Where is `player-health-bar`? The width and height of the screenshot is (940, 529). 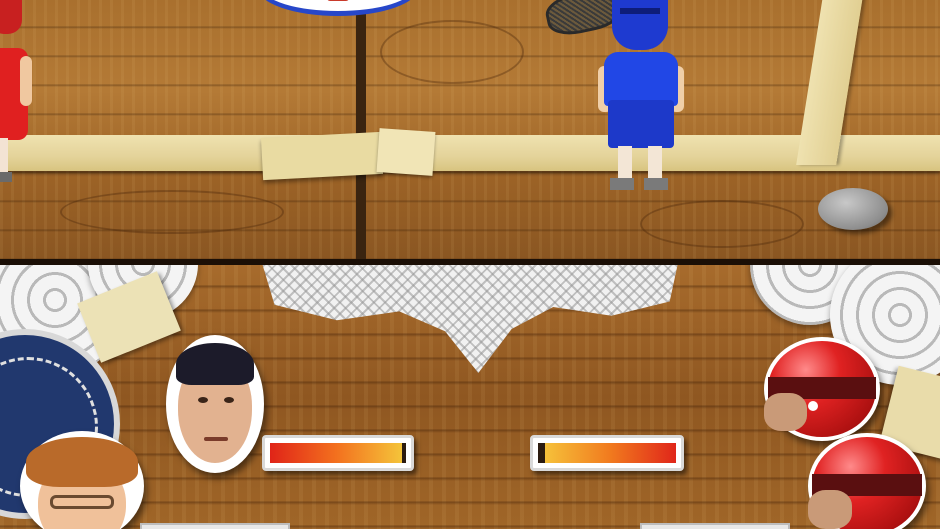 player-health-bar is located at coordinates (338, 453).